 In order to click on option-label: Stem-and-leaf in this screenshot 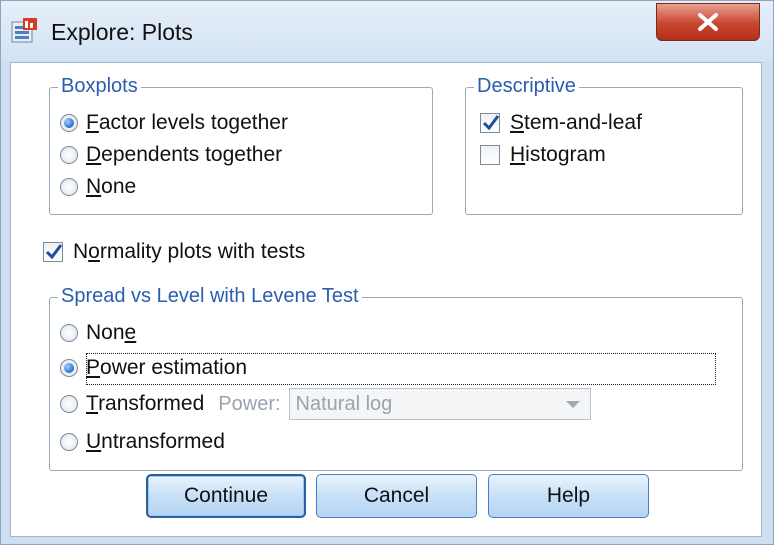, I will do `click(576, 122)`.